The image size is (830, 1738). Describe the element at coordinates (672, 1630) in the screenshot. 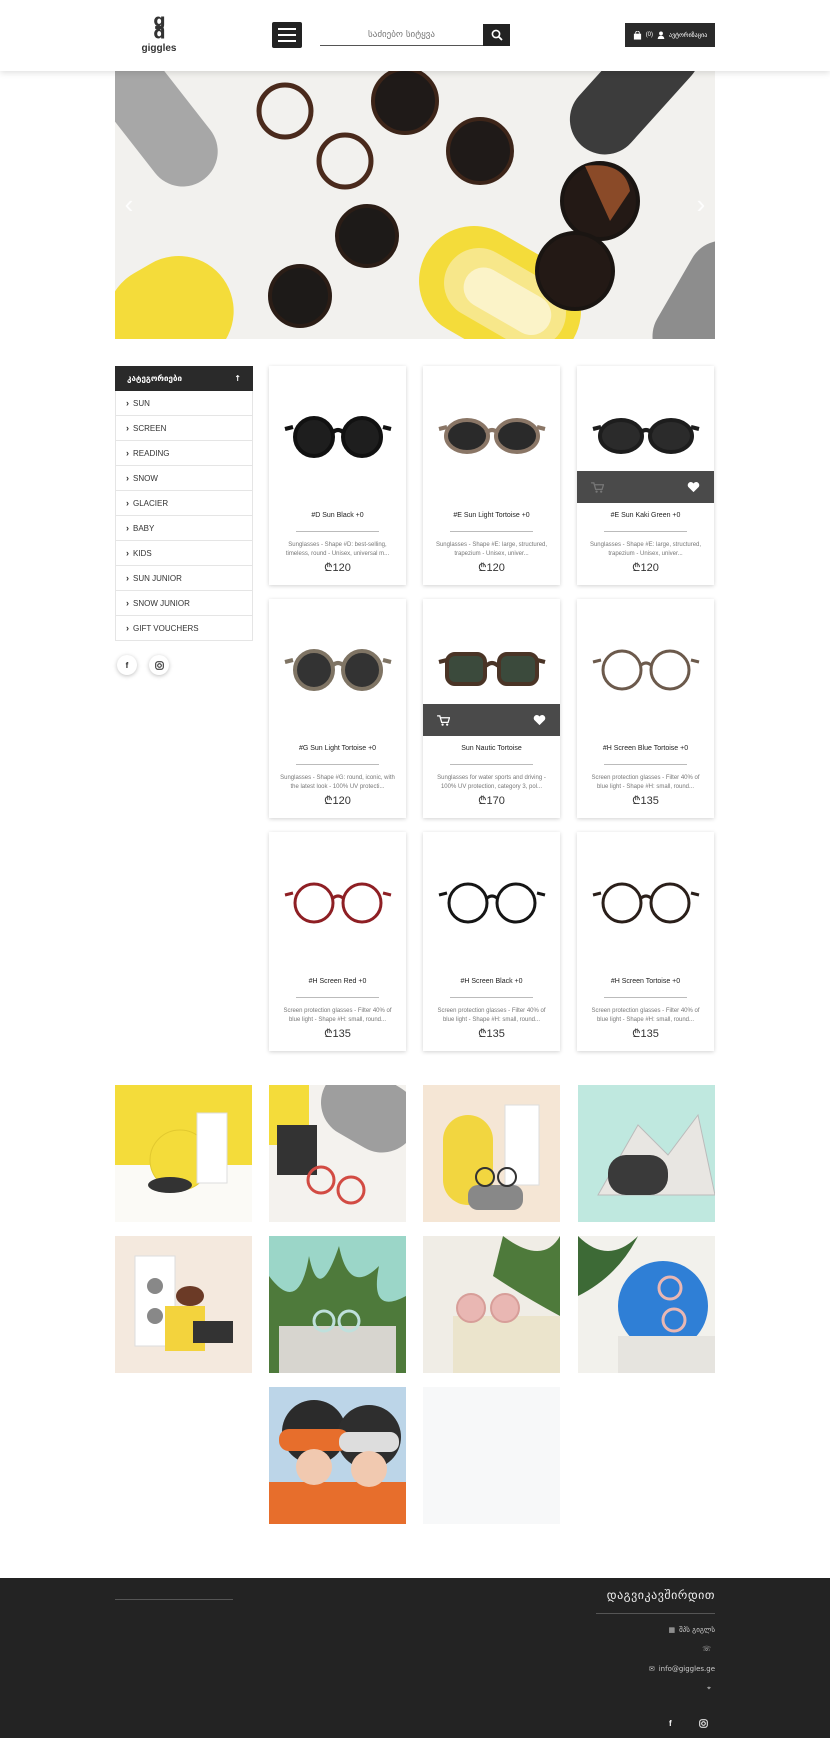

I see `store-icon: ▦` at that location.